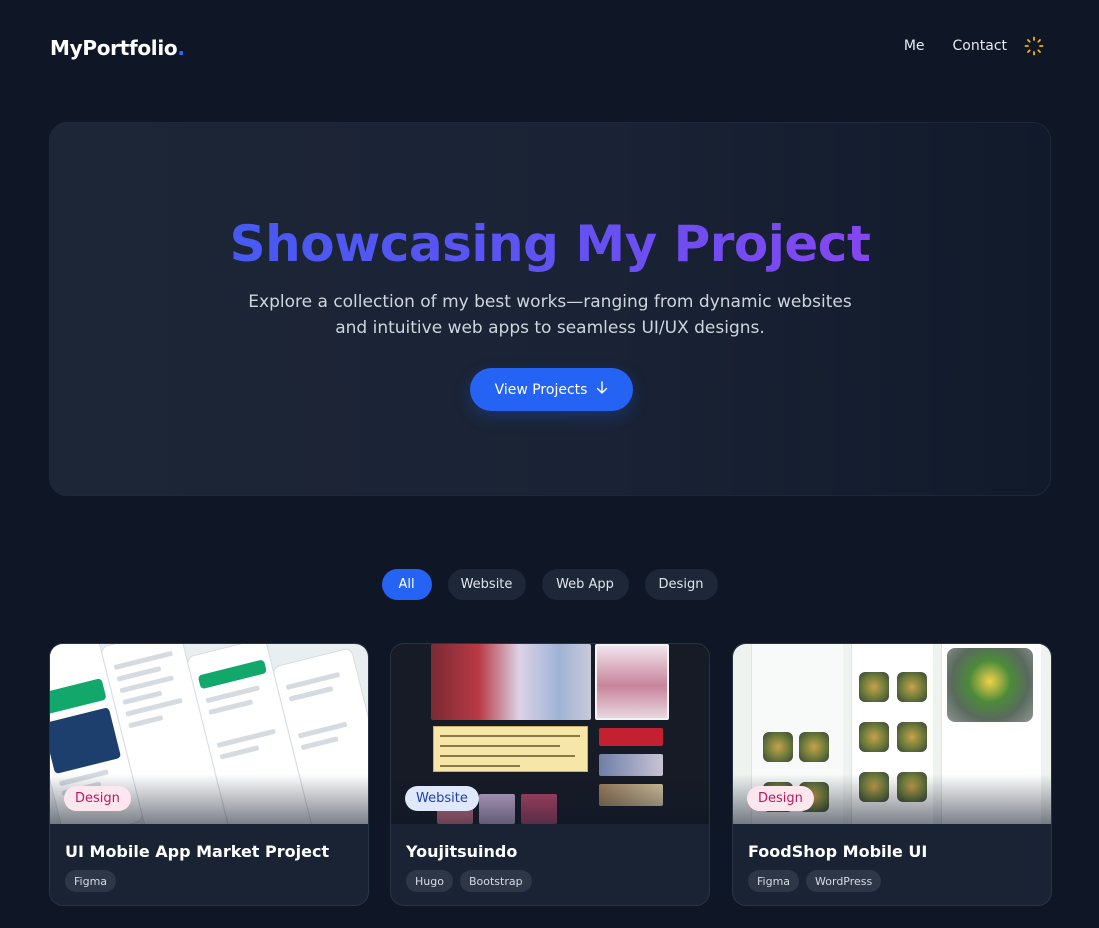 Image resolution: width=1099 pixels, height=928 pixels. I want to click on hero-title: Showcasing My Project, so click(550, 244).